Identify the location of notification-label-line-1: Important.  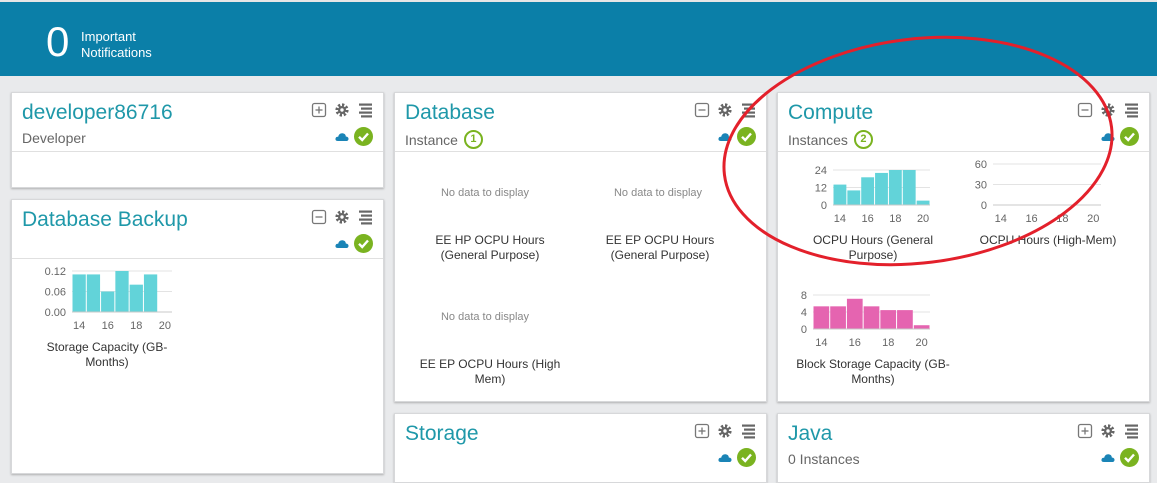
(108, 36).